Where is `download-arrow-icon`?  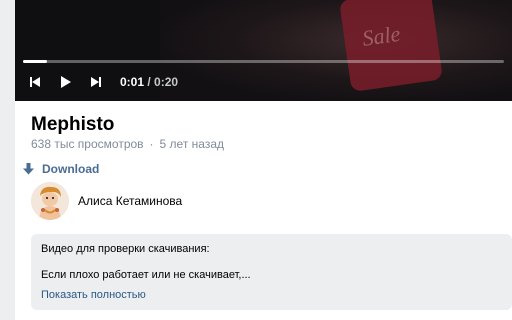
download-arrow-icon is located at coordinates (28, 169).